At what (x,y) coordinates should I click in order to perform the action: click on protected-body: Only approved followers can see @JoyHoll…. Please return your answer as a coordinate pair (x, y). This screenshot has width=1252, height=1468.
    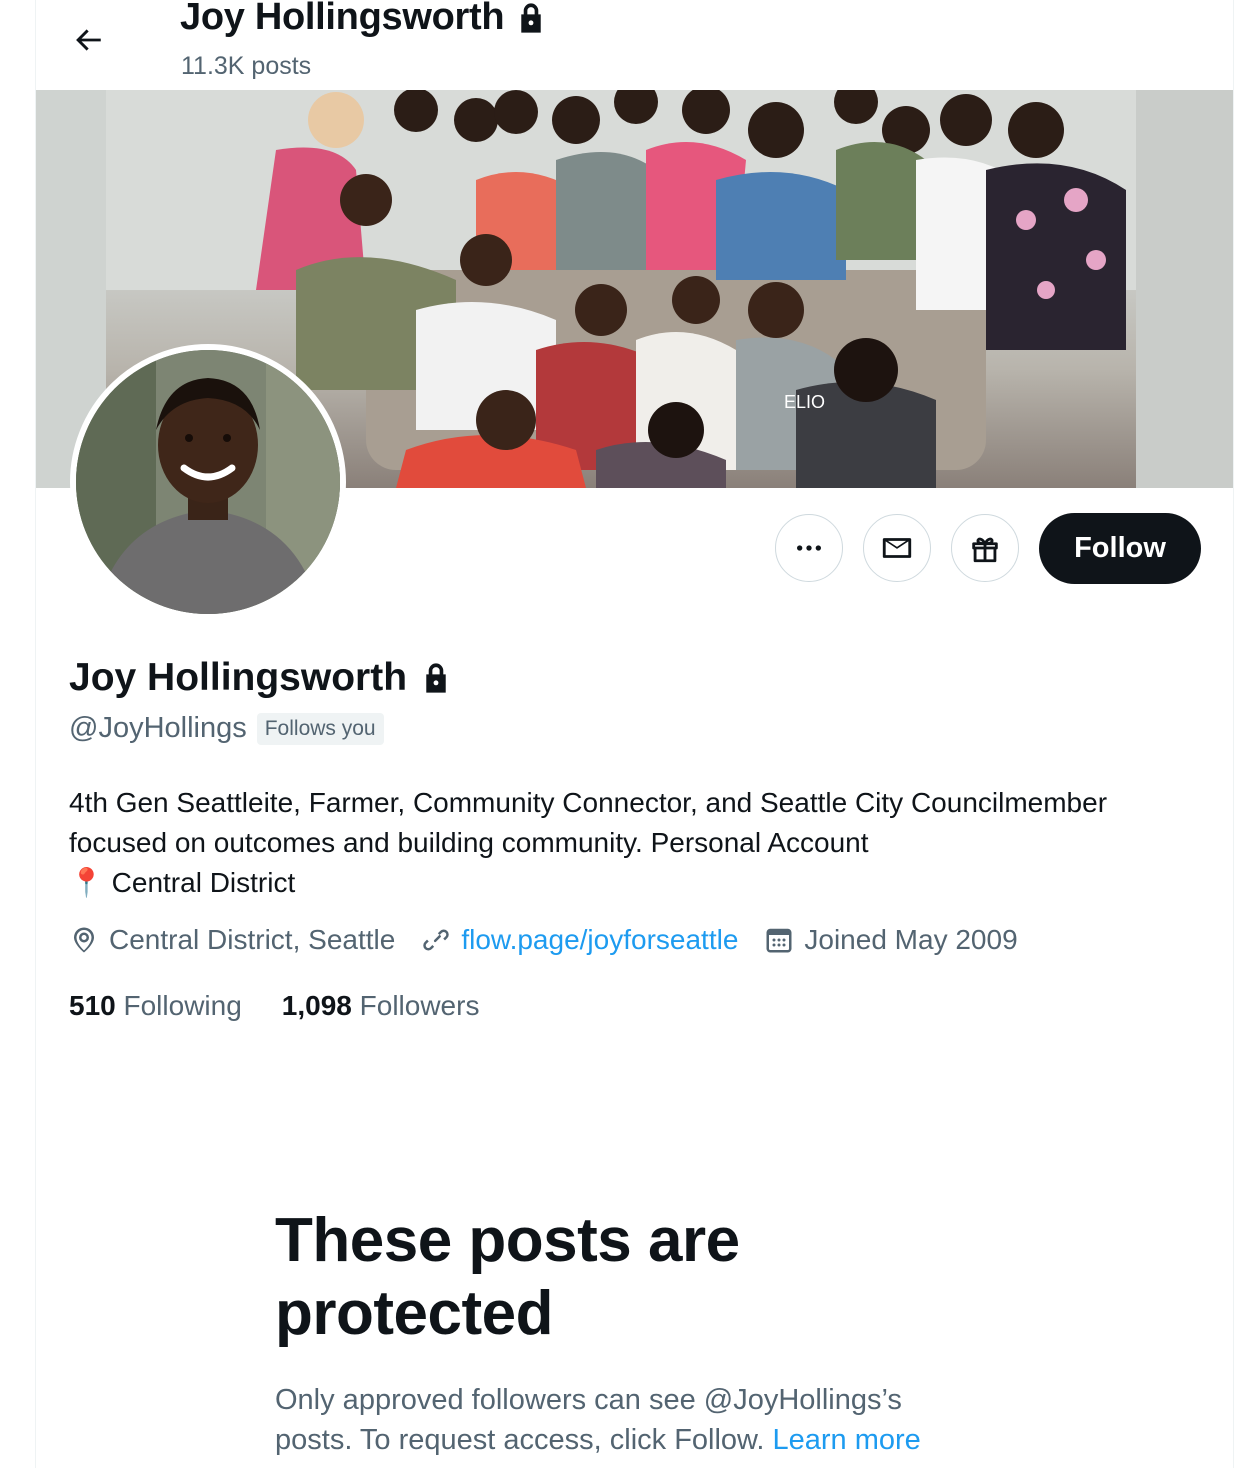
    Looking at the image, I should click on (625, 1420).